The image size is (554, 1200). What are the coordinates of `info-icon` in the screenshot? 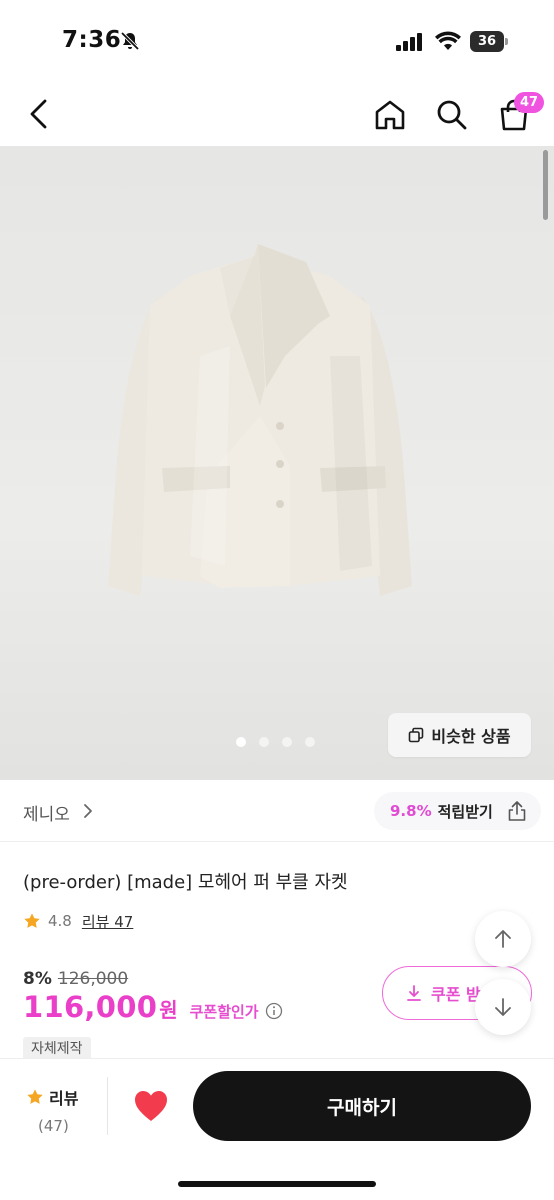 It's located at (274, 1011).